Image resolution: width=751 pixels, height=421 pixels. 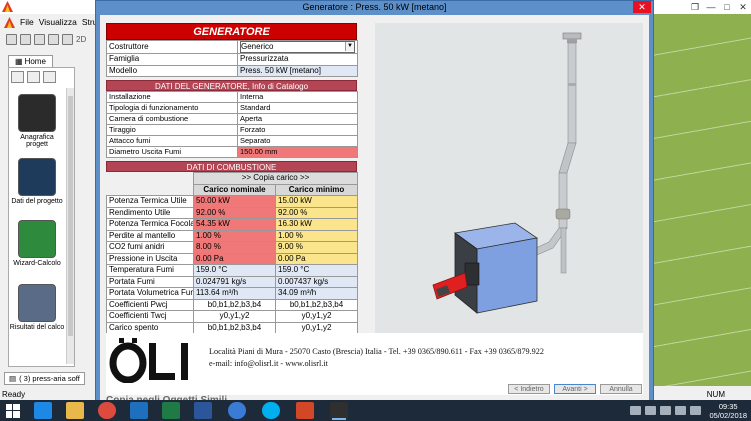 I want to click on wizard-nav-buttons: < Indietro Avanti > Annulla, so click(x=575, y=389).